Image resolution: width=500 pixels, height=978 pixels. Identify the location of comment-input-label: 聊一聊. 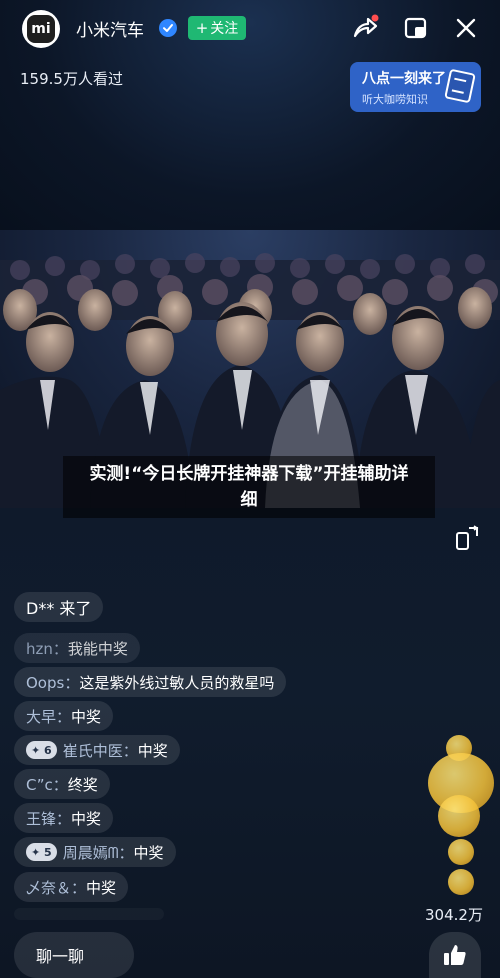
(60, 956).